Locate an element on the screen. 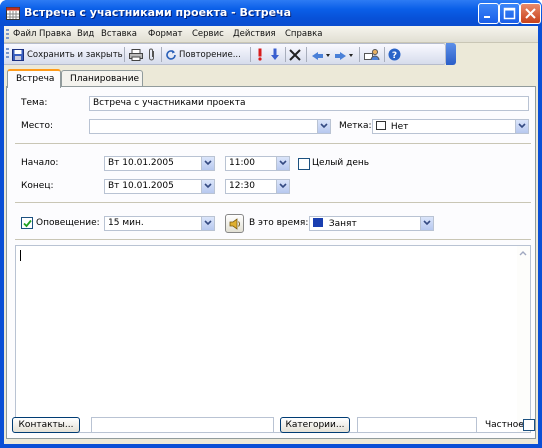 The width and height of the screenshot is (542, 448). start-date-value: Вт 10.01.2005 is located at coordinates (141, 163).